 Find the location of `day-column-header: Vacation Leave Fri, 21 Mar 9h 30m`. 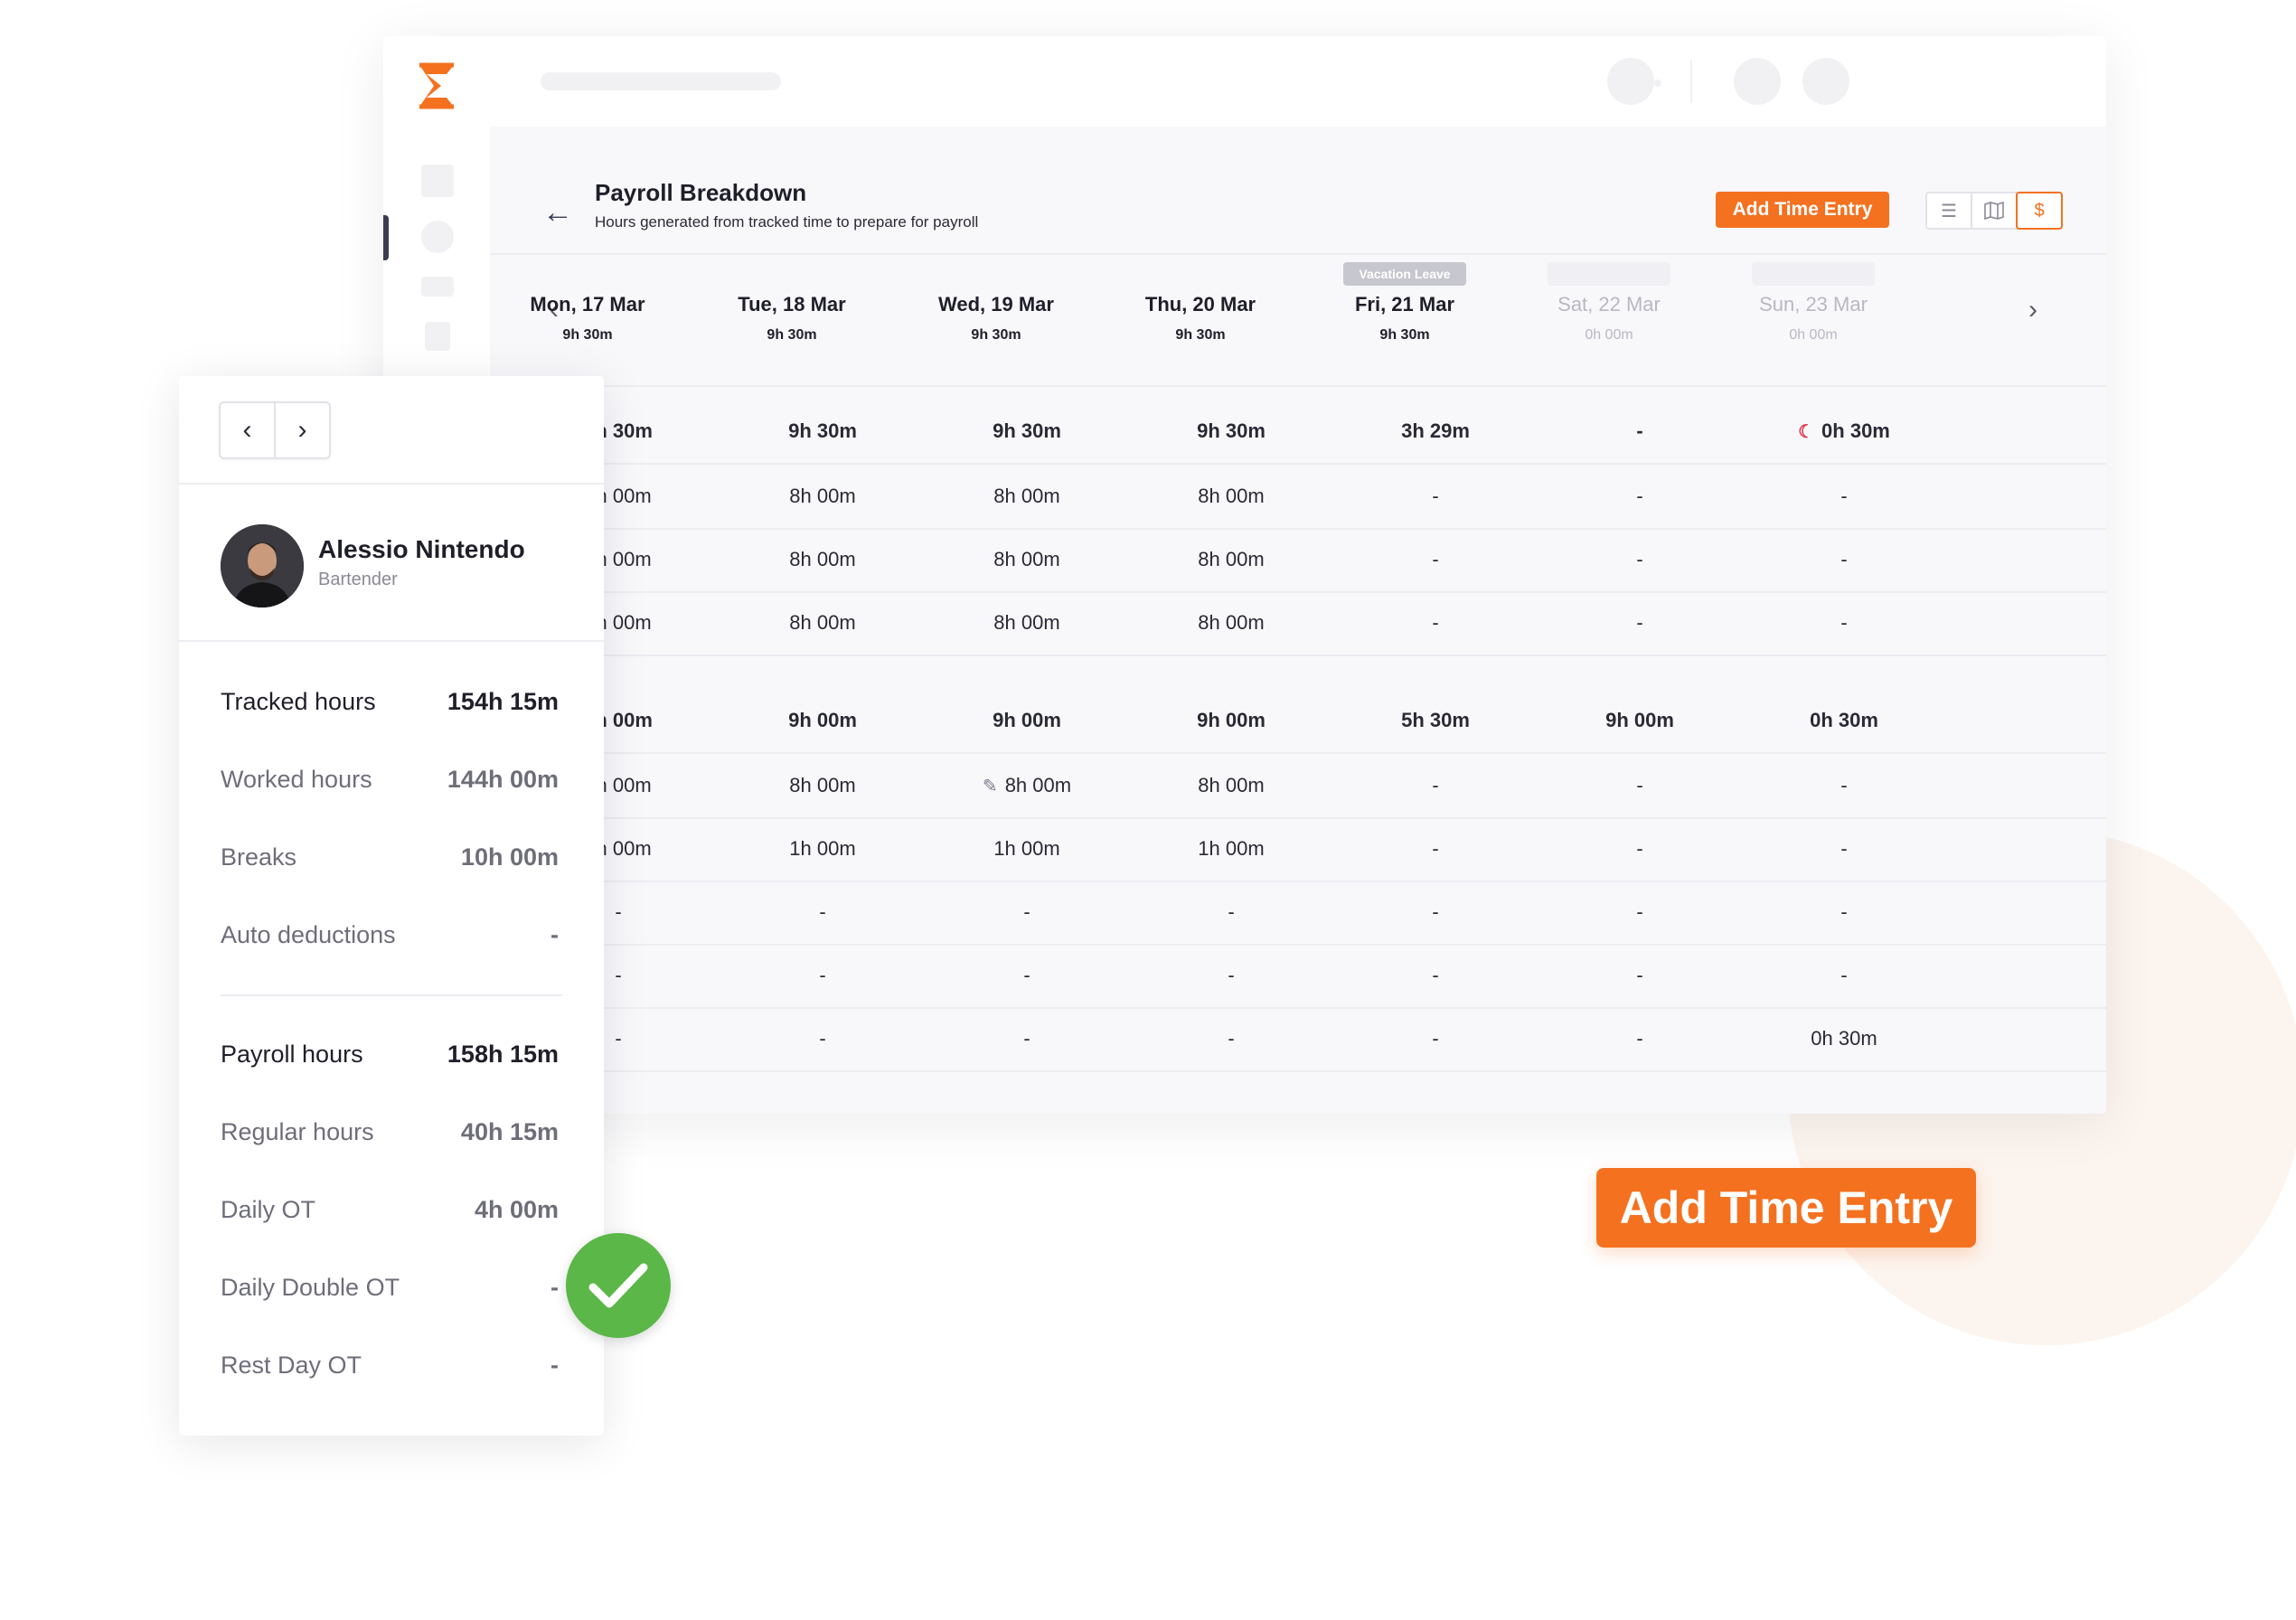

day-column-header: Vacation Leave Fri, 21 Mar 9h 30m is located at coordinates (1404, 303).